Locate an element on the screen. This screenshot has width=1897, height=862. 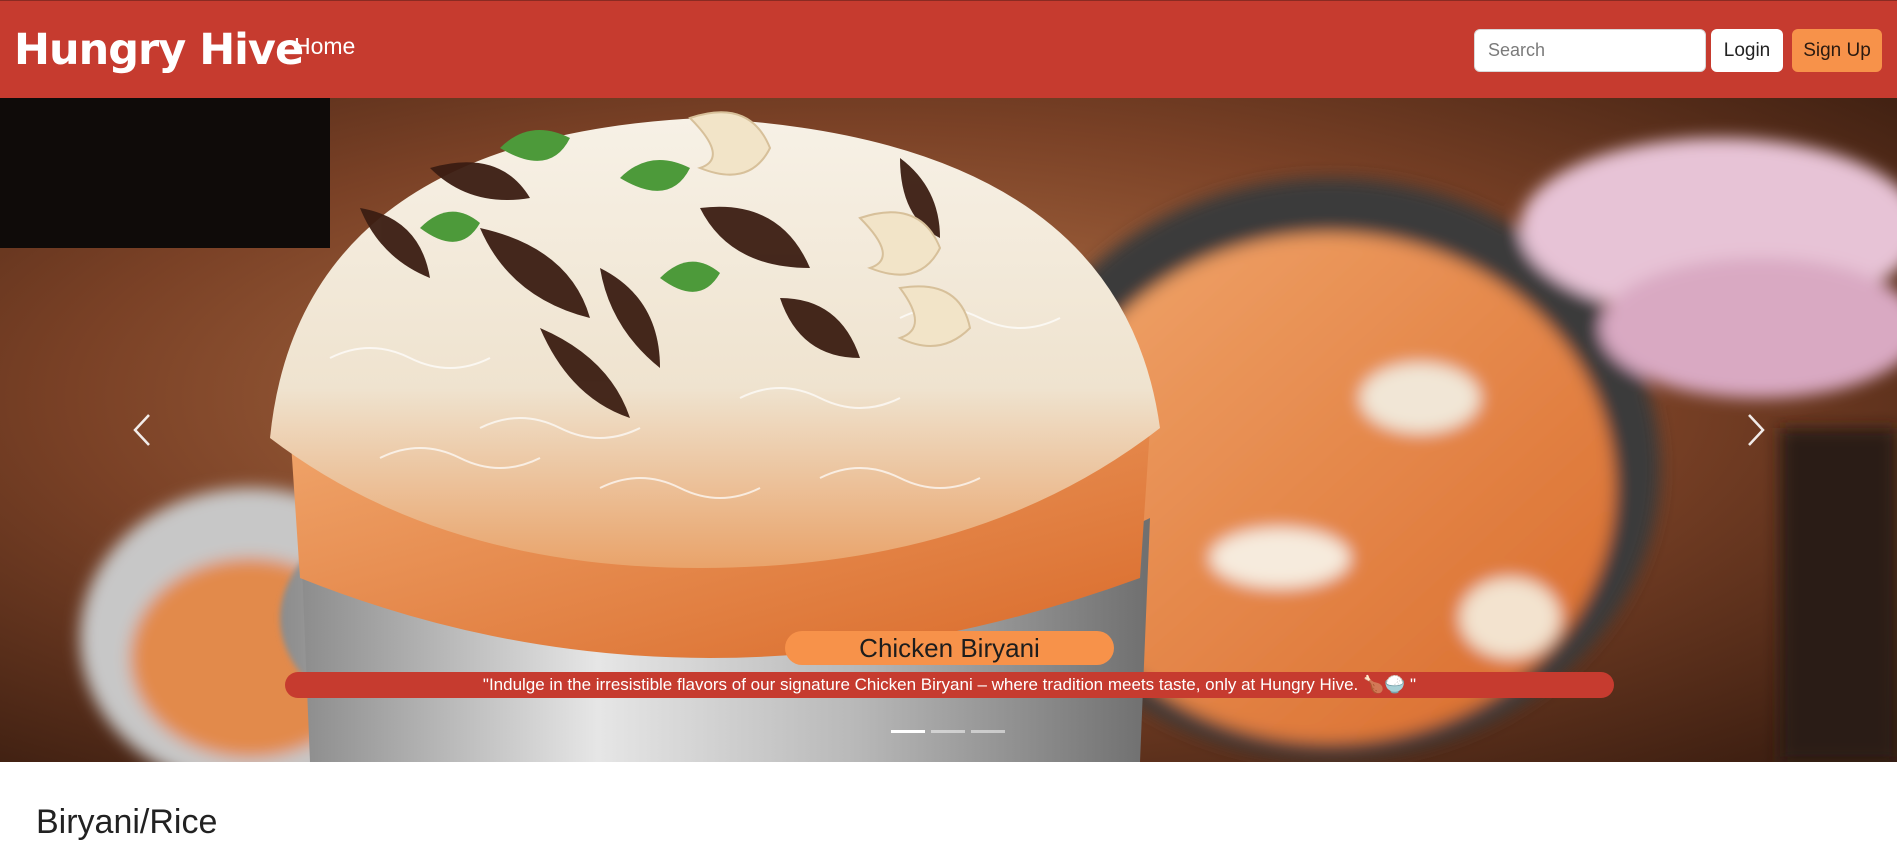
chevron-right-icon is located at coordinates (1756, 430).